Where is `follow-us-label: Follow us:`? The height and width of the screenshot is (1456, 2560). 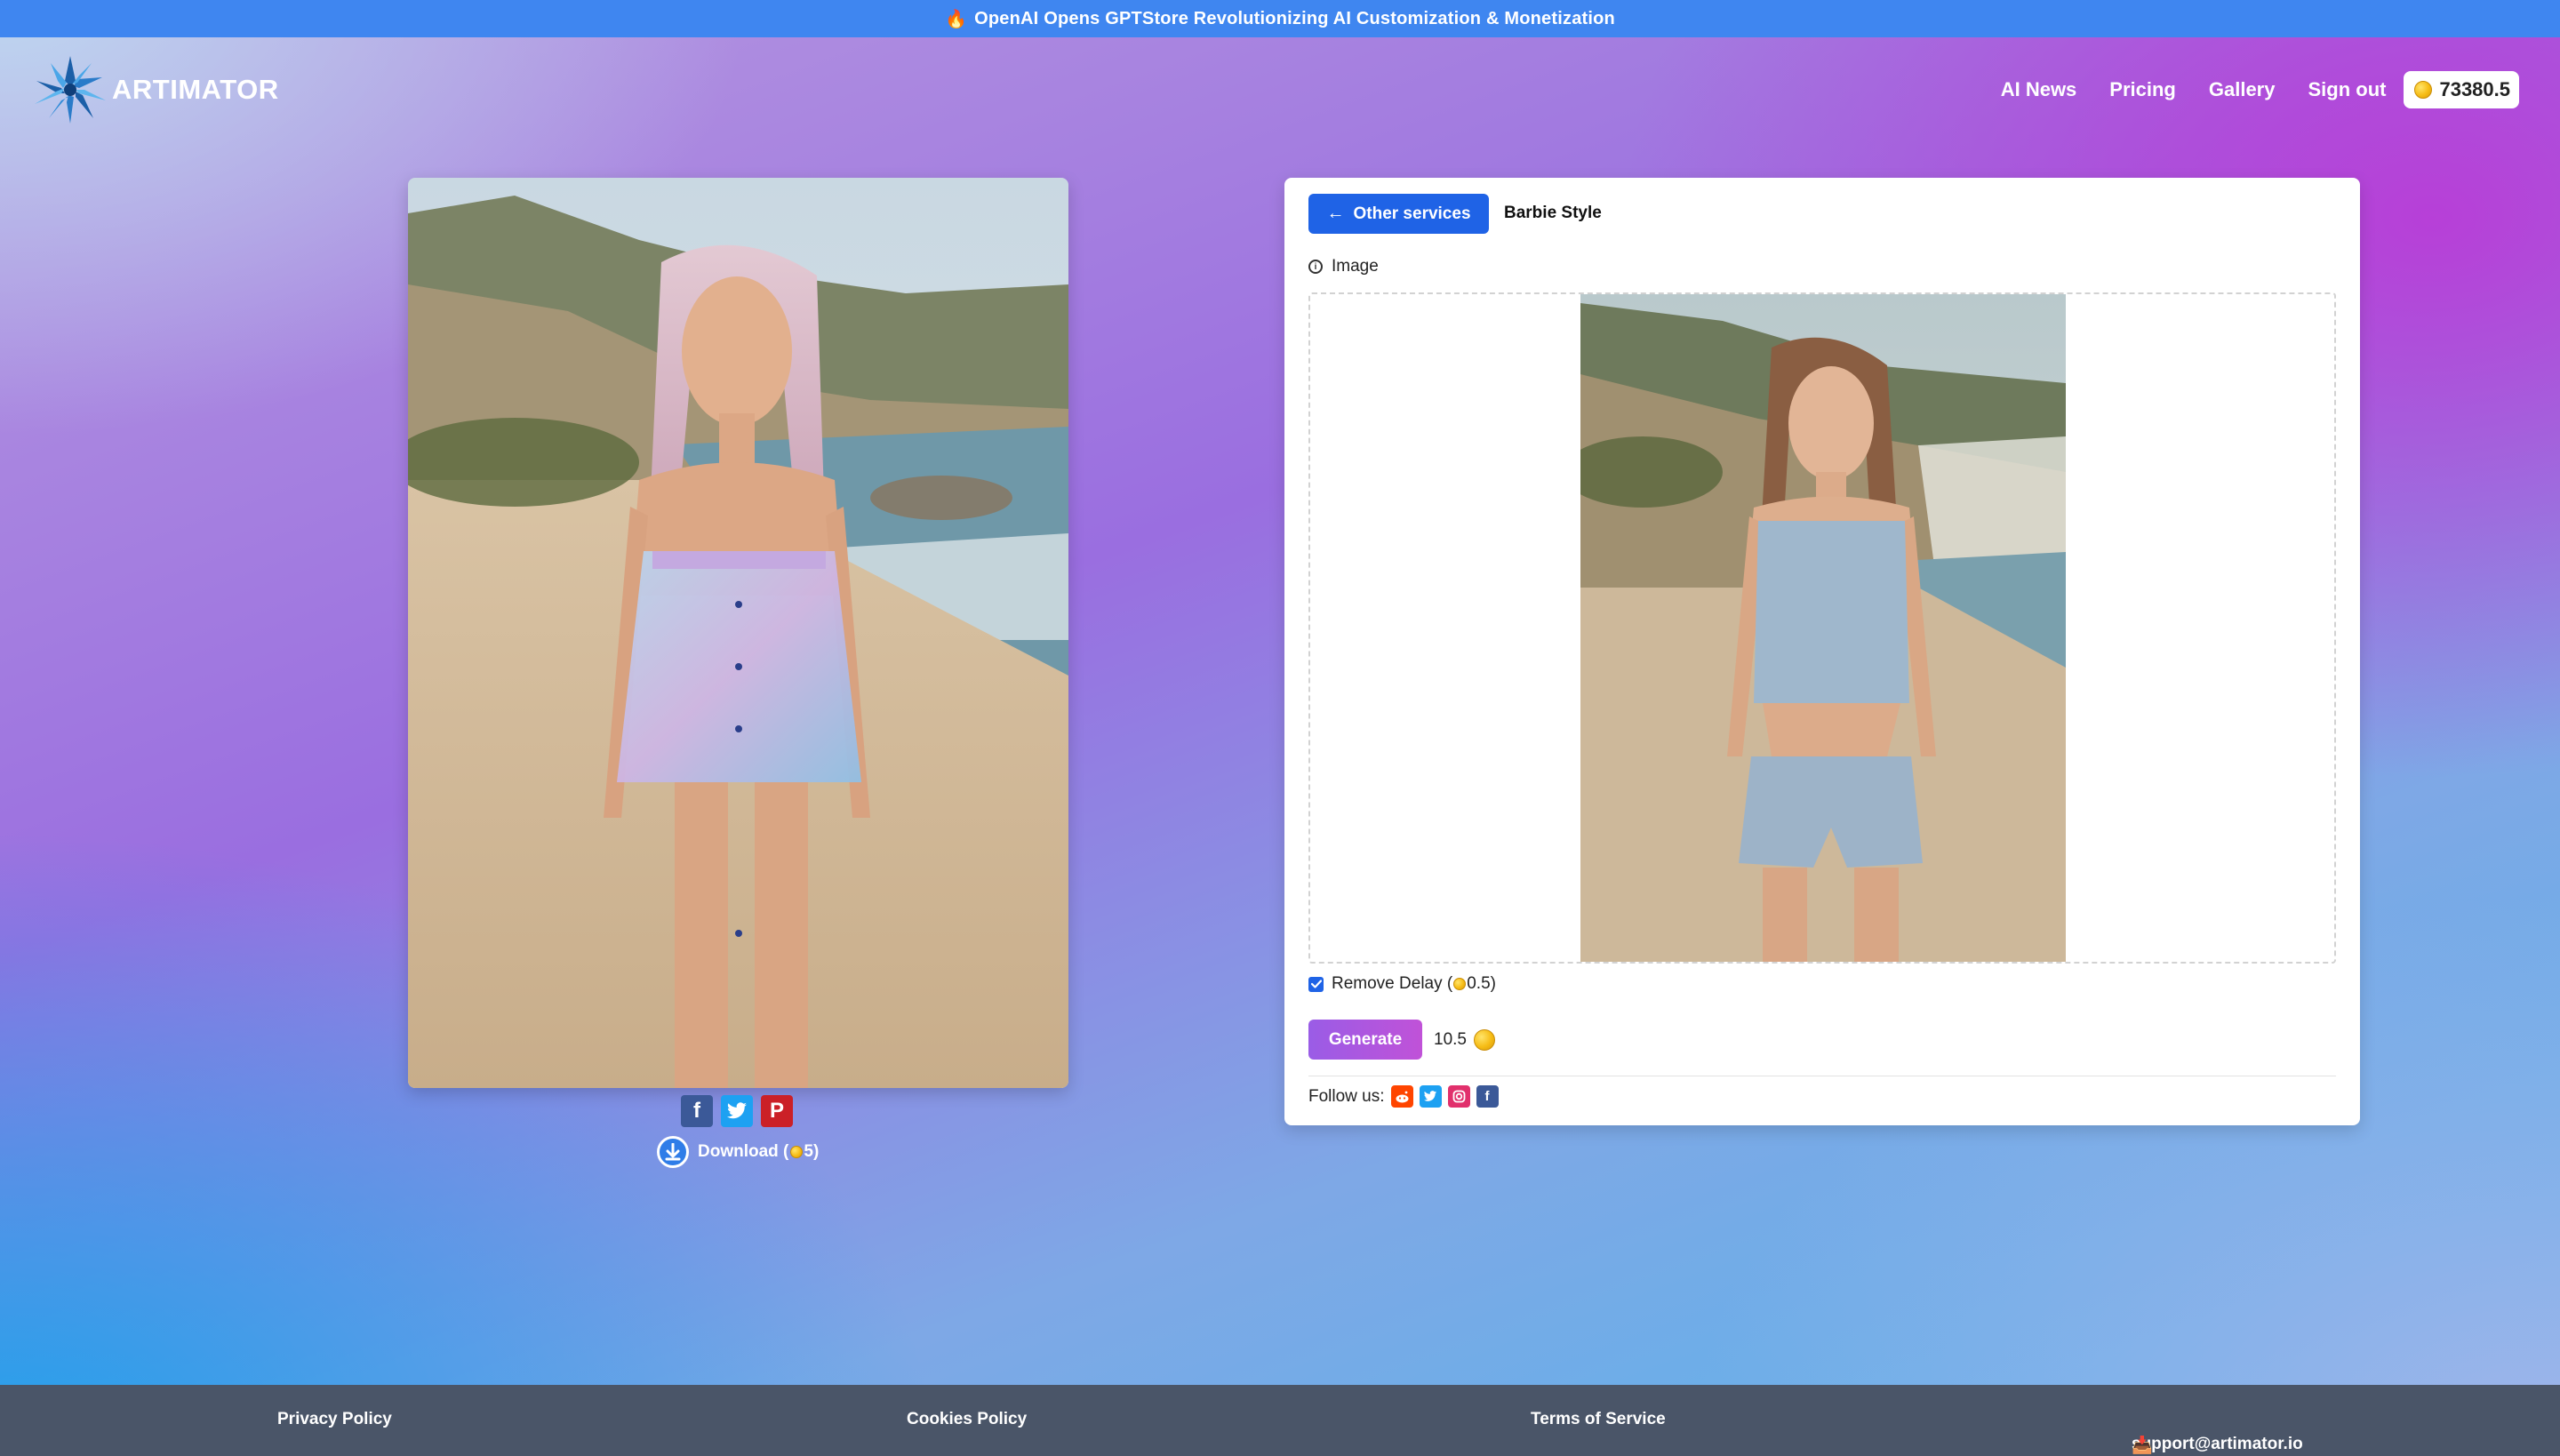
follow-us-label: Follow us: is located at coordinates (1346, 1096).